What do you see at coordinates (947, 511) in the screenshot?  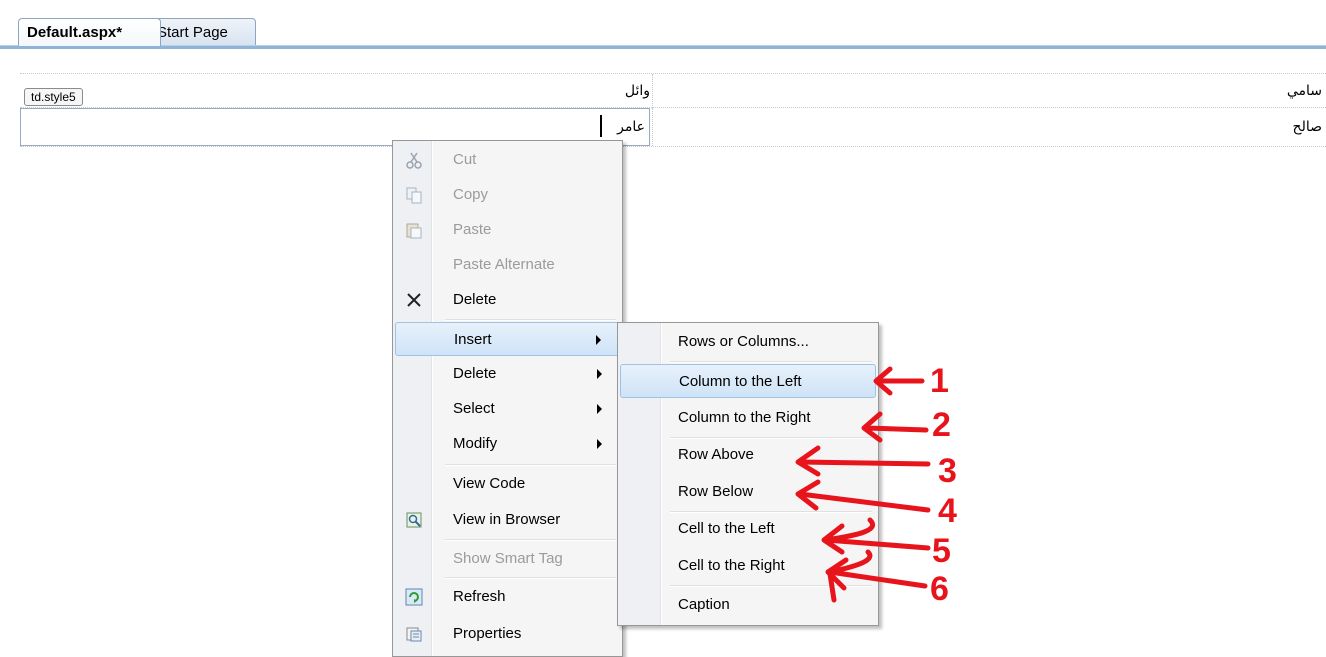 I see `annotation-number: 4` at bounding box center [947, 511].